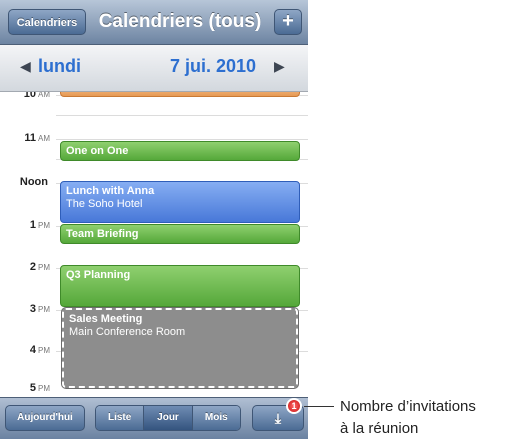  What do you see at coordinates (213, 66) in the screenshot?
I see `date-label: 7 jui. 2010` at bounding box center [213, 66].